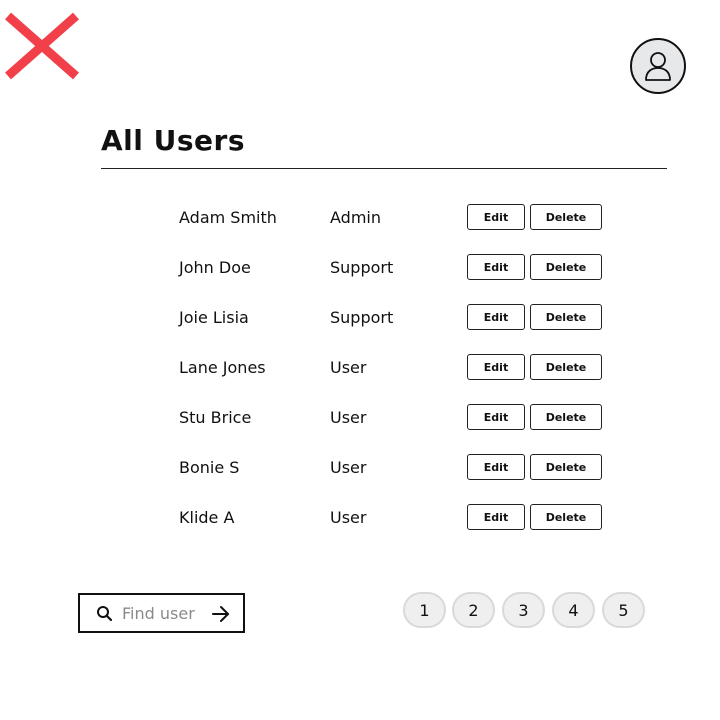 Image resolution: width=720 pixels, height=720 pixels. What do you see at coordinates (207, 517) in the screenshot?
I see `user-name: Klide A` at bounding box center [207, 517].